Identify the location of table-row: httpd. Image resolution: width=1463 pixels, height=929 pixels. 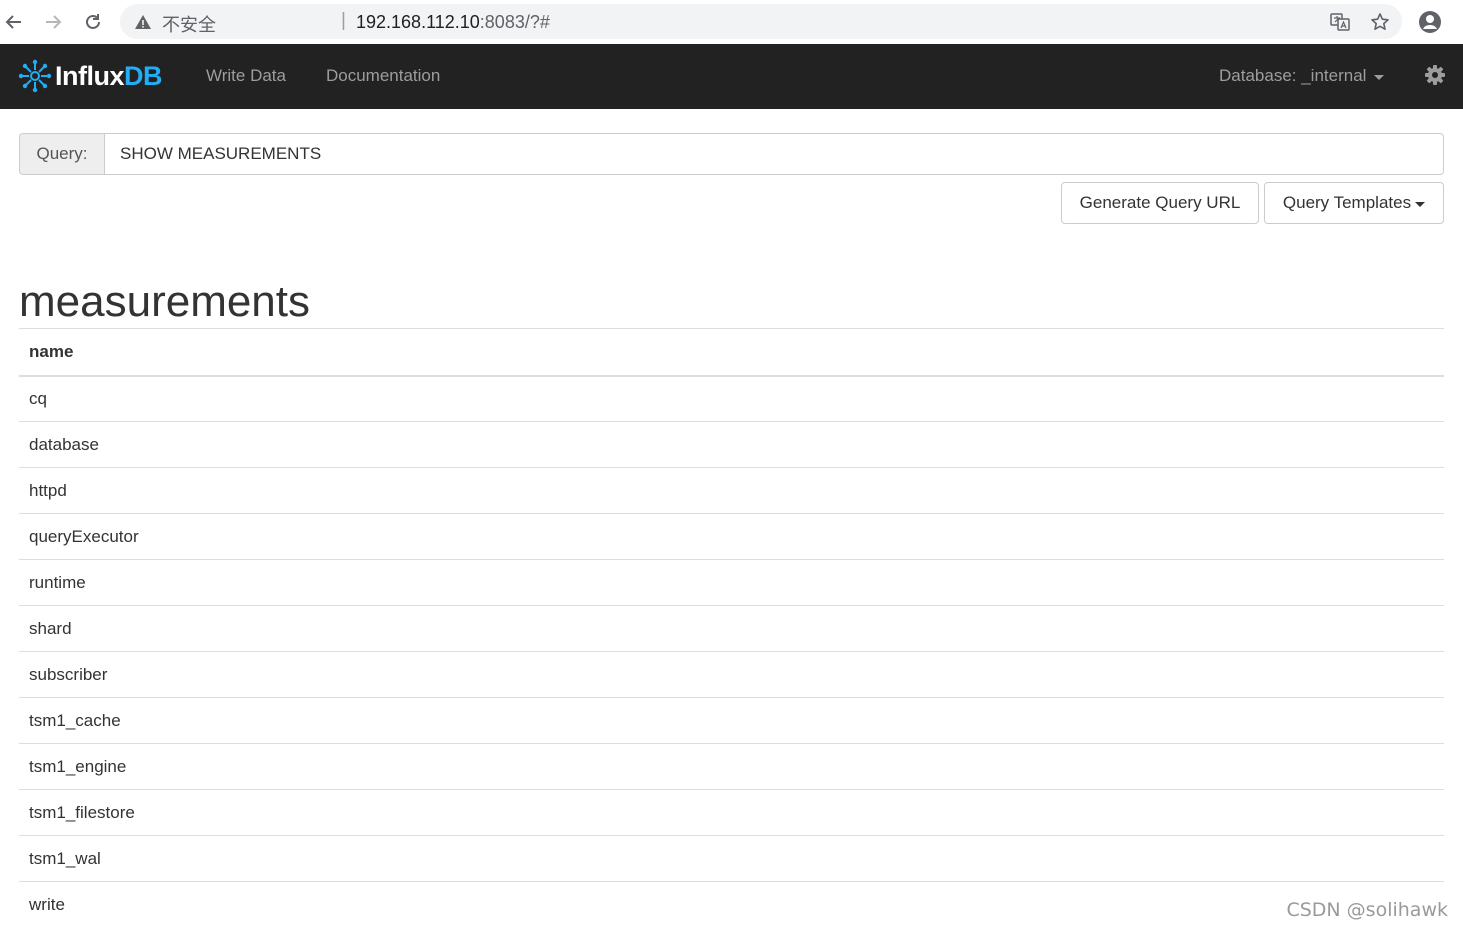
(731, 490).